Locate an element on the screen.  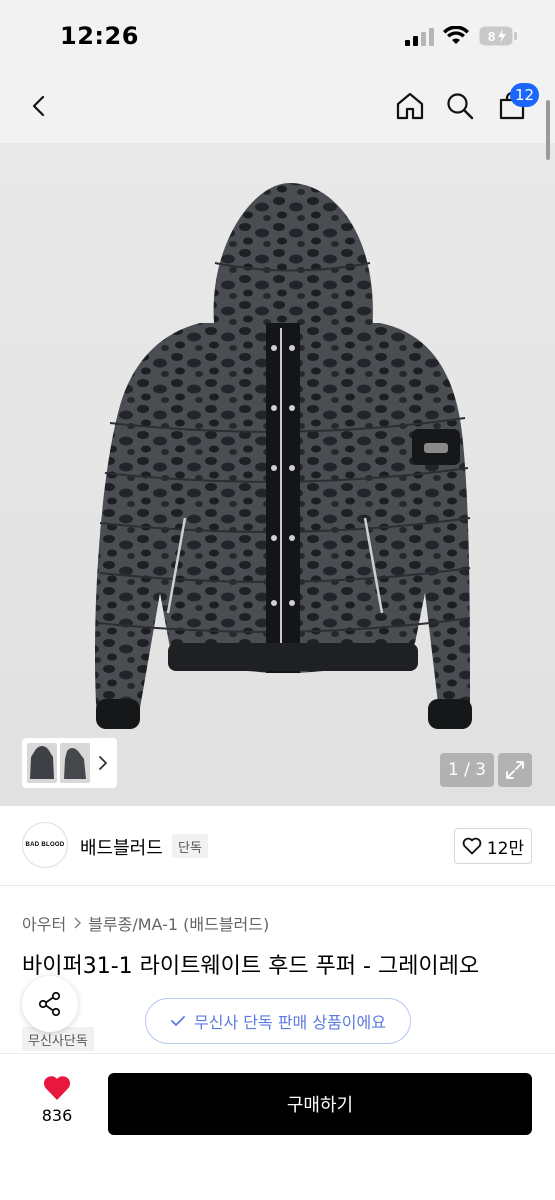
chevron-left-icon is located at coordinates (38, 106).